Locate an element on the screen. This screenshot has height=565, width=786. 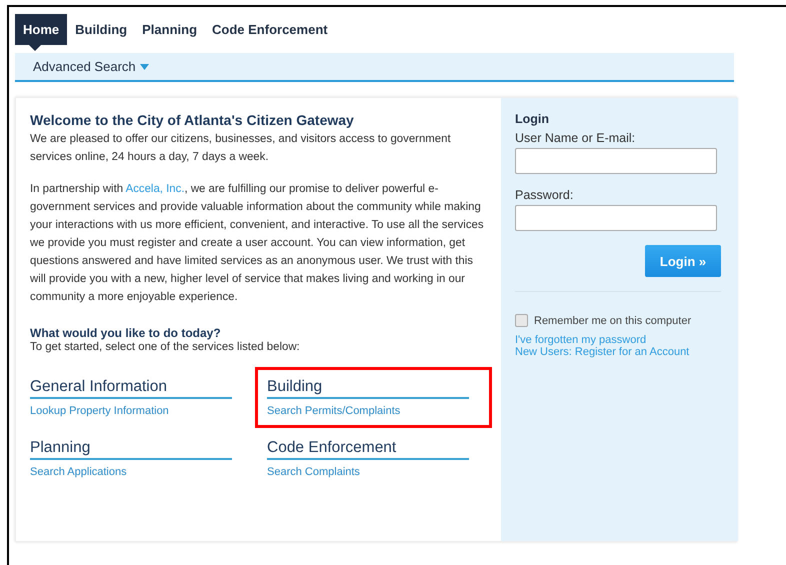
service-link: Lookup Property Information is located at coordinates (99, 411).